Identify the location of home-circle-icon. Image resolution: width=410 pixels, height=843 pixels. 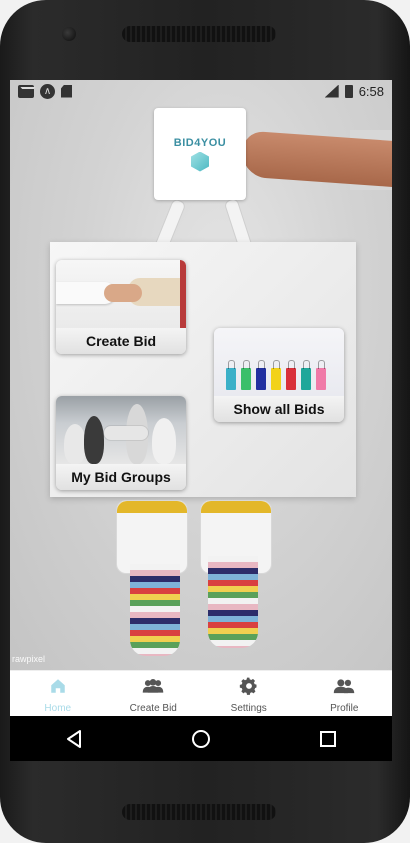
(201, 739).